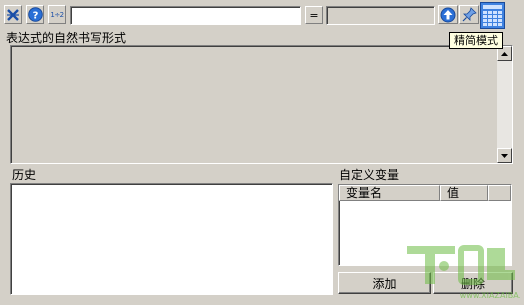  I want to click on pin-icon, so click(469, 14).